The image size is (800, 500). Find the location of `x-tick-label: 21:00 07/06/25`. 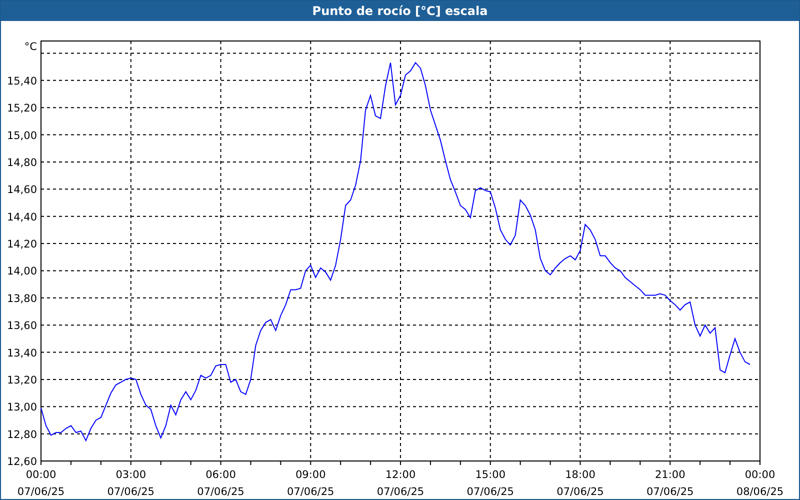

x-tick-label: 21:00 07/06/25 is located at coordinates (670, 483).